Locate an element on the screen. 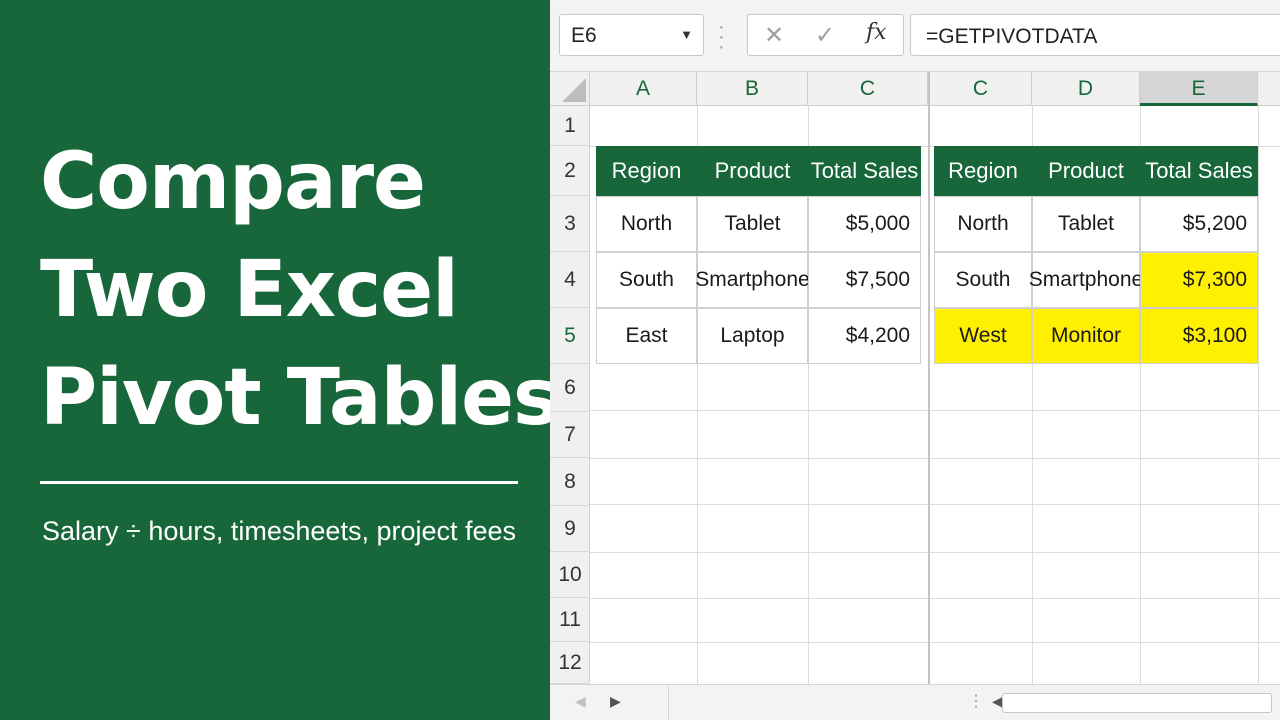 The width and height of the screenshot is (1280, 720). row-header-selected: 5 is located at coordinates (570, 336).